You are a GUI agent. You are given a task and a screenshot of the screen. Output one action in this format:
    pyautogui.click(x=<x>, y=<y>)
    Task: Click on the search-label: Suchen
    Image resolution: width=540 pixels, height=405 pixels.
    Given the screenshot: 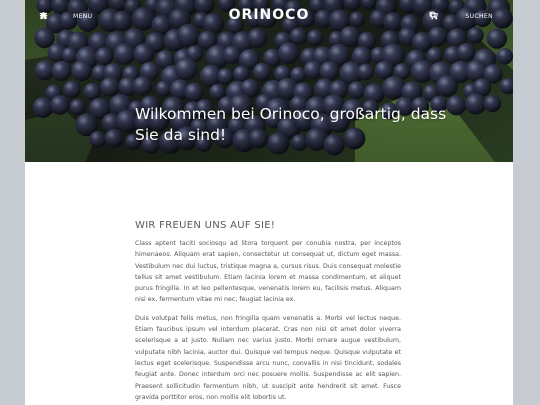 What is the action you would take?
    pyautogui.click(x=479, y=16)
    